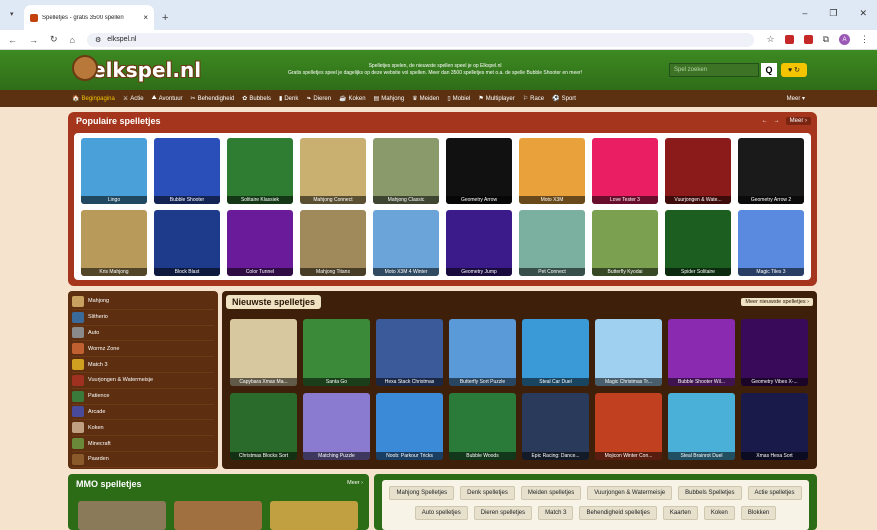 The image size is (877, 530). I want to click on mascot-logo, so click(85, 68).